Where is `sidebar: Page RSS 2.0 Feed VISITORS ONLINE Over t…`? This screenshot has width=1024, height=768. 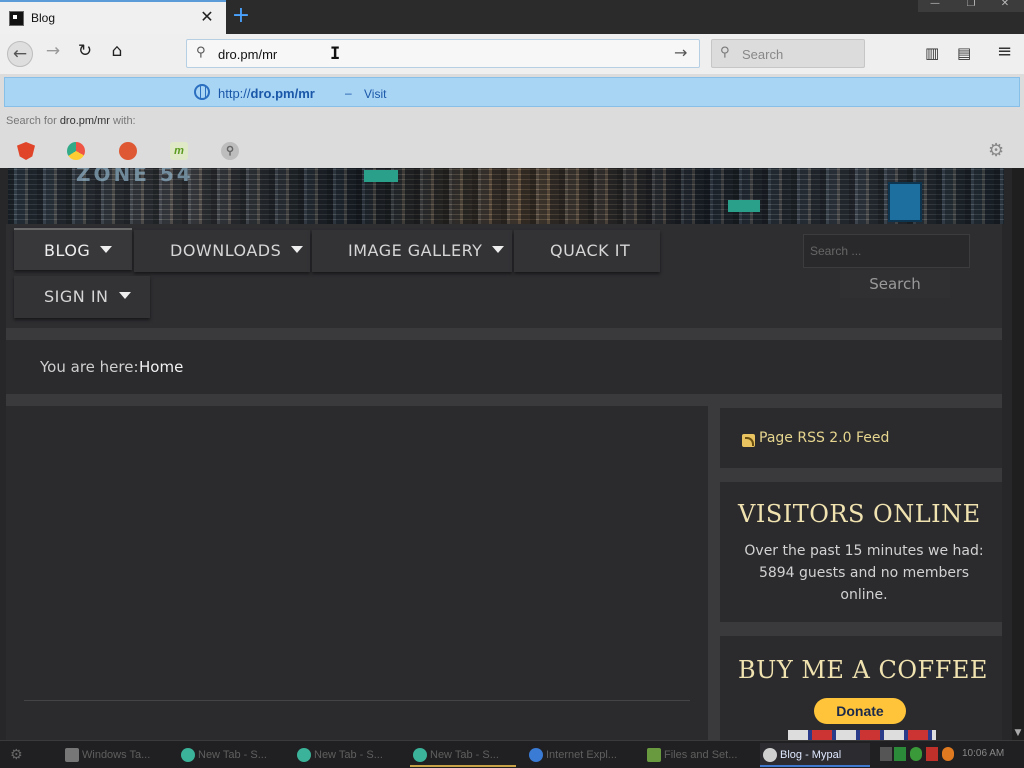
sidebar: Page RSS 2.0 Feed VISITORS ONLINE Over t… is located at coordinates (855, 573).